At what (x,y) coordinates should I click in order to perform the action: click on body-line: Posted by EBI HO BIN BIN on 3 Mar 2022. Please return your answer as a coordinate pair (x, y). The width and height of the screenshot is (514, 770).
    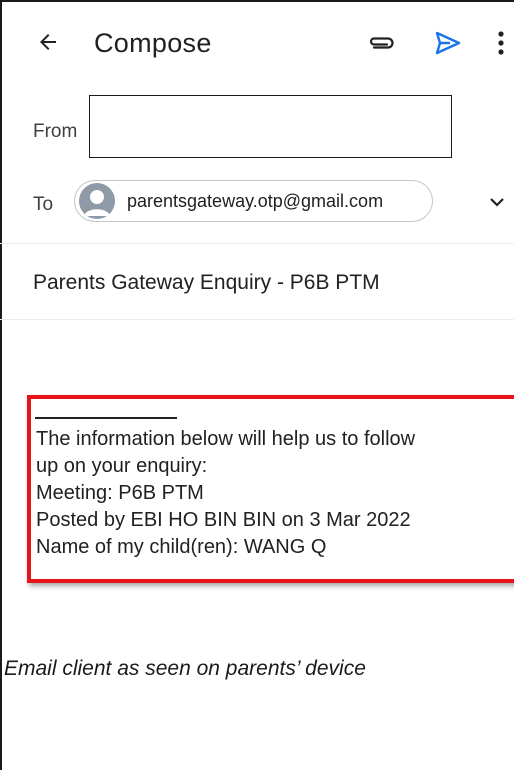
    Looking at the image, I should click on (223, 520).